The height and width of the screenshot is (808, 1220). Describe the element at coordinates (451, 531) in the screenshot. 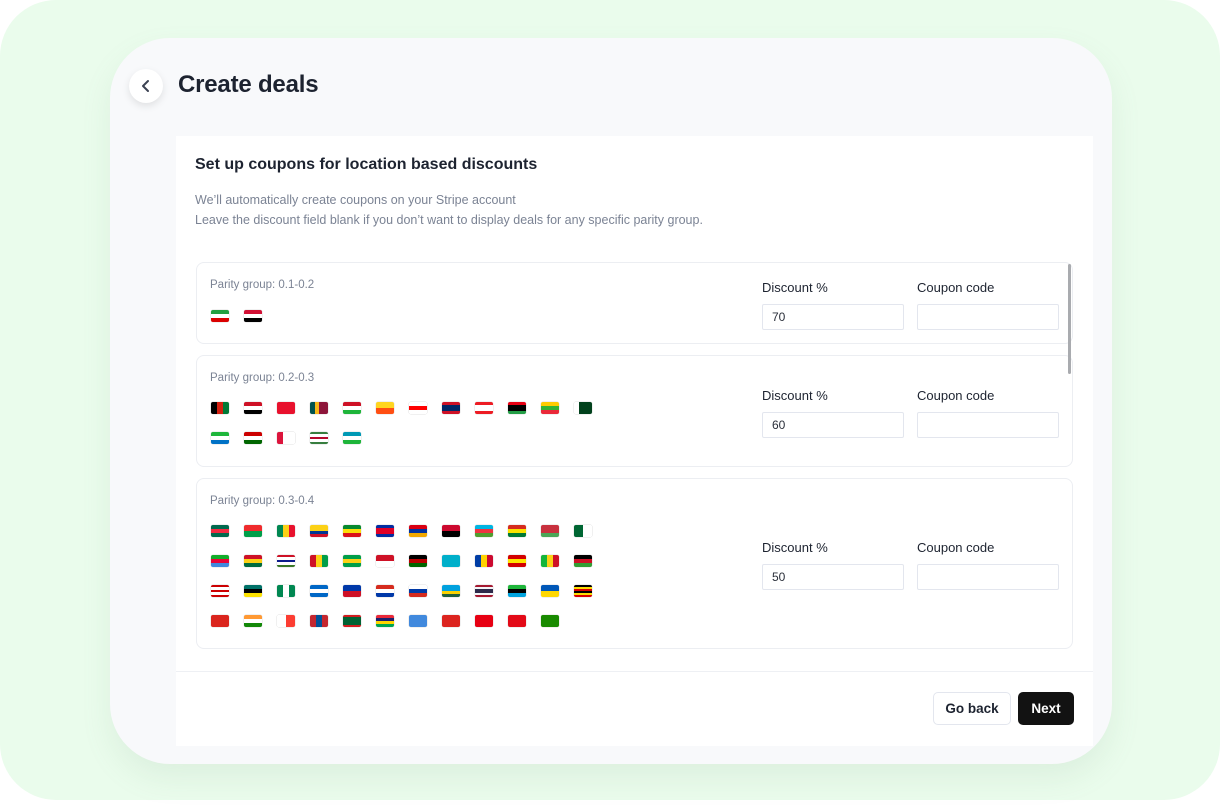

I see `flag-ao-icon` at that location.